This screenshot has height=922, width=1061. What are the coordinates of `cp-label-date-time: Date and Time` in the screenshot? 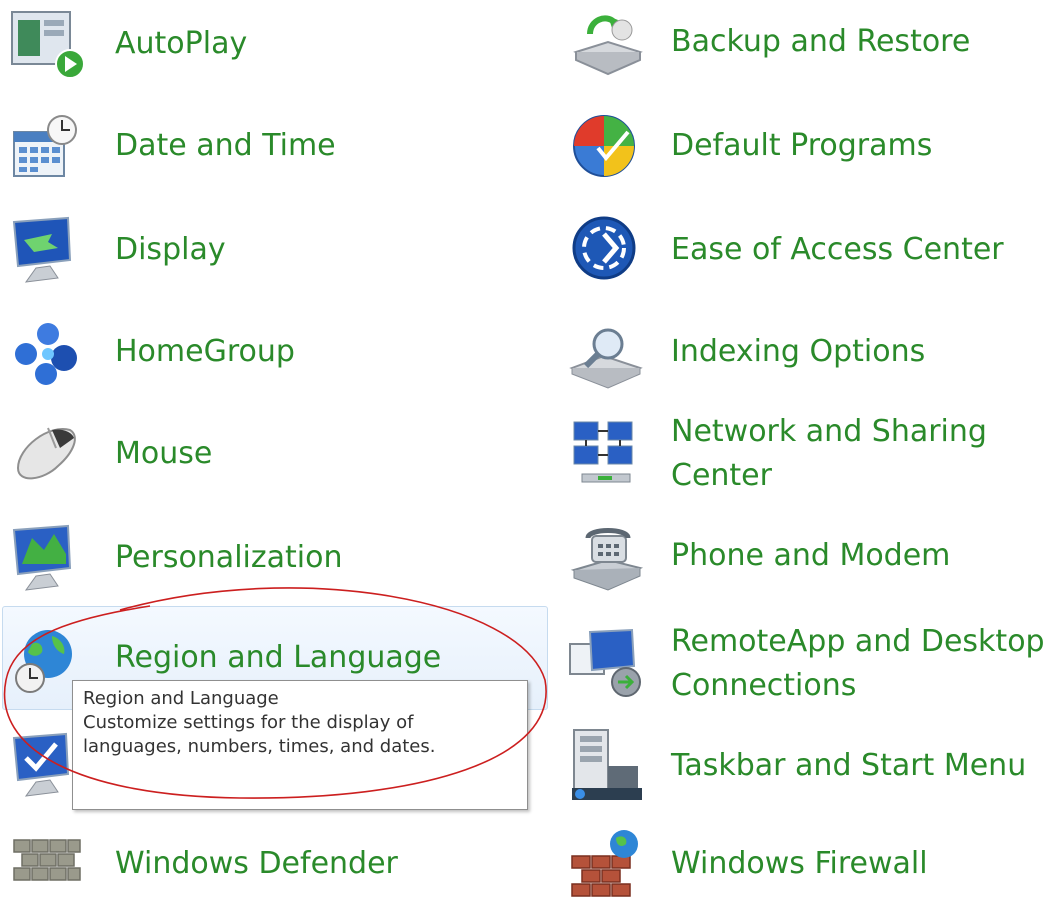 It's located at (225, 146).